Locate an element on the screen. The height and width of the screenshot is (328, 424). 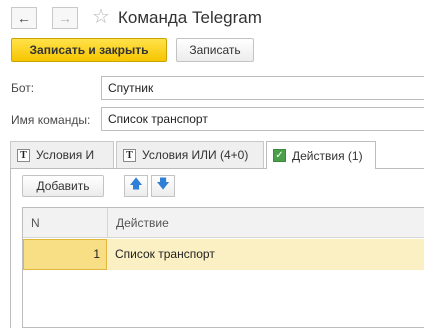
table-row: 1 Список транспорт is located at coordinates (223, 254).